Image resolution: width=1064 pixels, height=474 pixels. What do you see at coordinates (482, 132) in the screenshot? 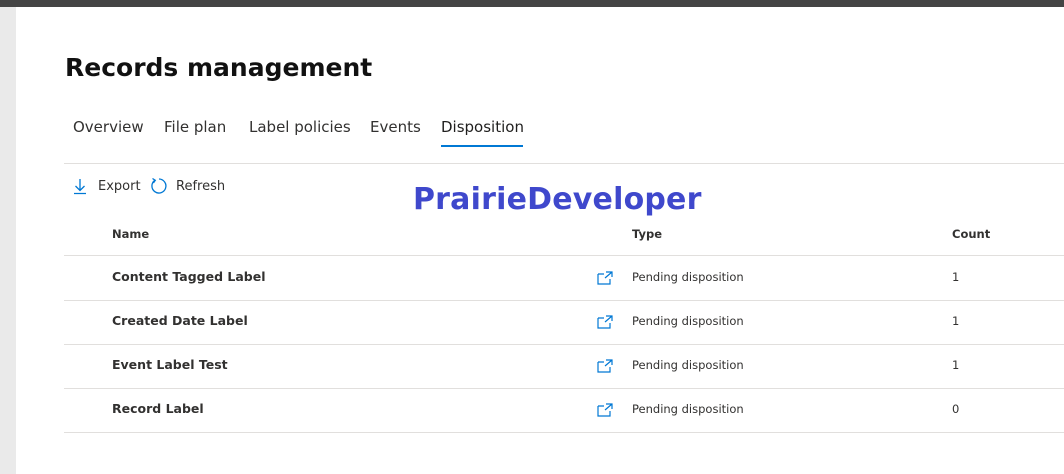
I see `tab-disposition: Disposition` at bounding box center [482, 132].